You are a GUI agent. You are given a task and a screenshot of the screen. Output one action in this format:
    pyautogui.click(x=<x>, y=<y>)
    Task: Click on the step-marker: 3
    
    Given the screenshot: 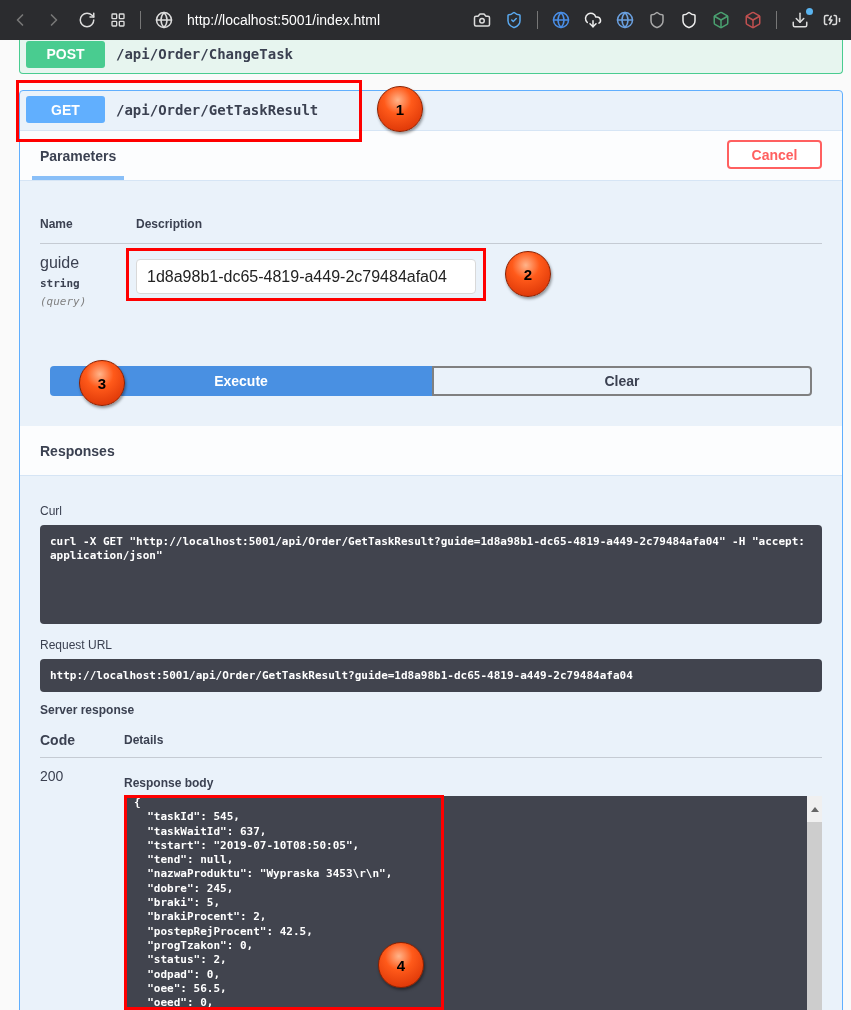 What is the action you would take?
    pyautogui.click(x=102, y=383)
    